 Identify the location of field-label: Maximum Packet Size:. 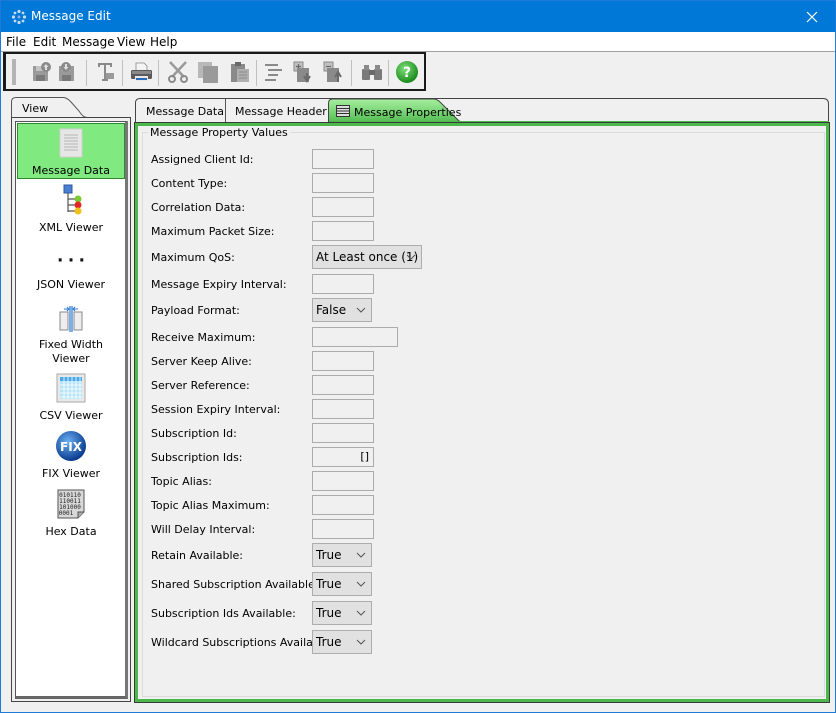
(213, 231).